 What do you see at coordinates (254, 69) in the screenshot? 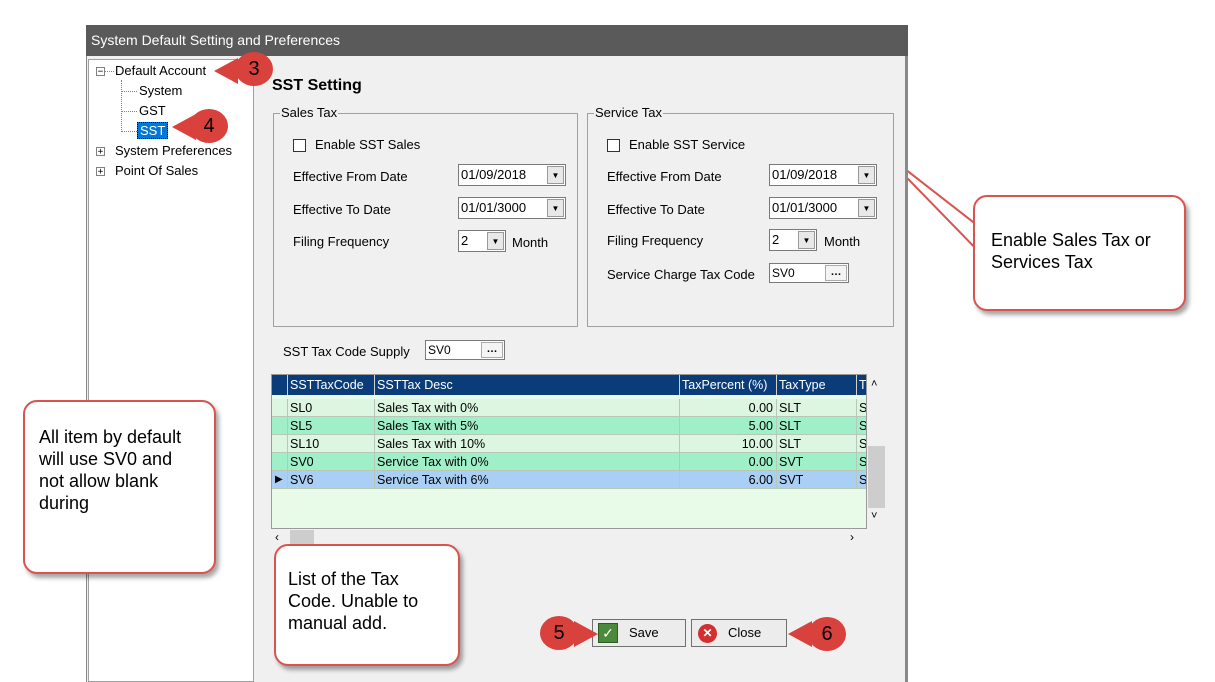
I see `step-badge-3: 3` at bounding box center [254, 69].